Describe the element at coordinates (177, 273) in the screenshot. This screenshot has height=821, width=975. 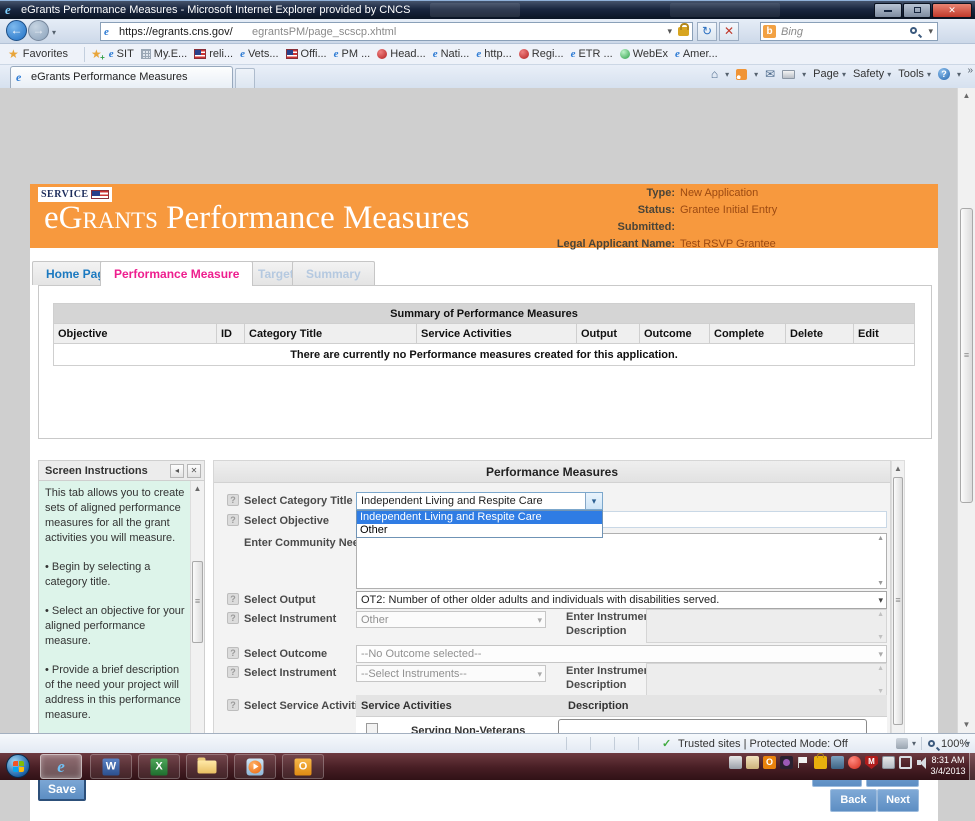
I see `tab-performance-measure: Performance Measure` at that location.